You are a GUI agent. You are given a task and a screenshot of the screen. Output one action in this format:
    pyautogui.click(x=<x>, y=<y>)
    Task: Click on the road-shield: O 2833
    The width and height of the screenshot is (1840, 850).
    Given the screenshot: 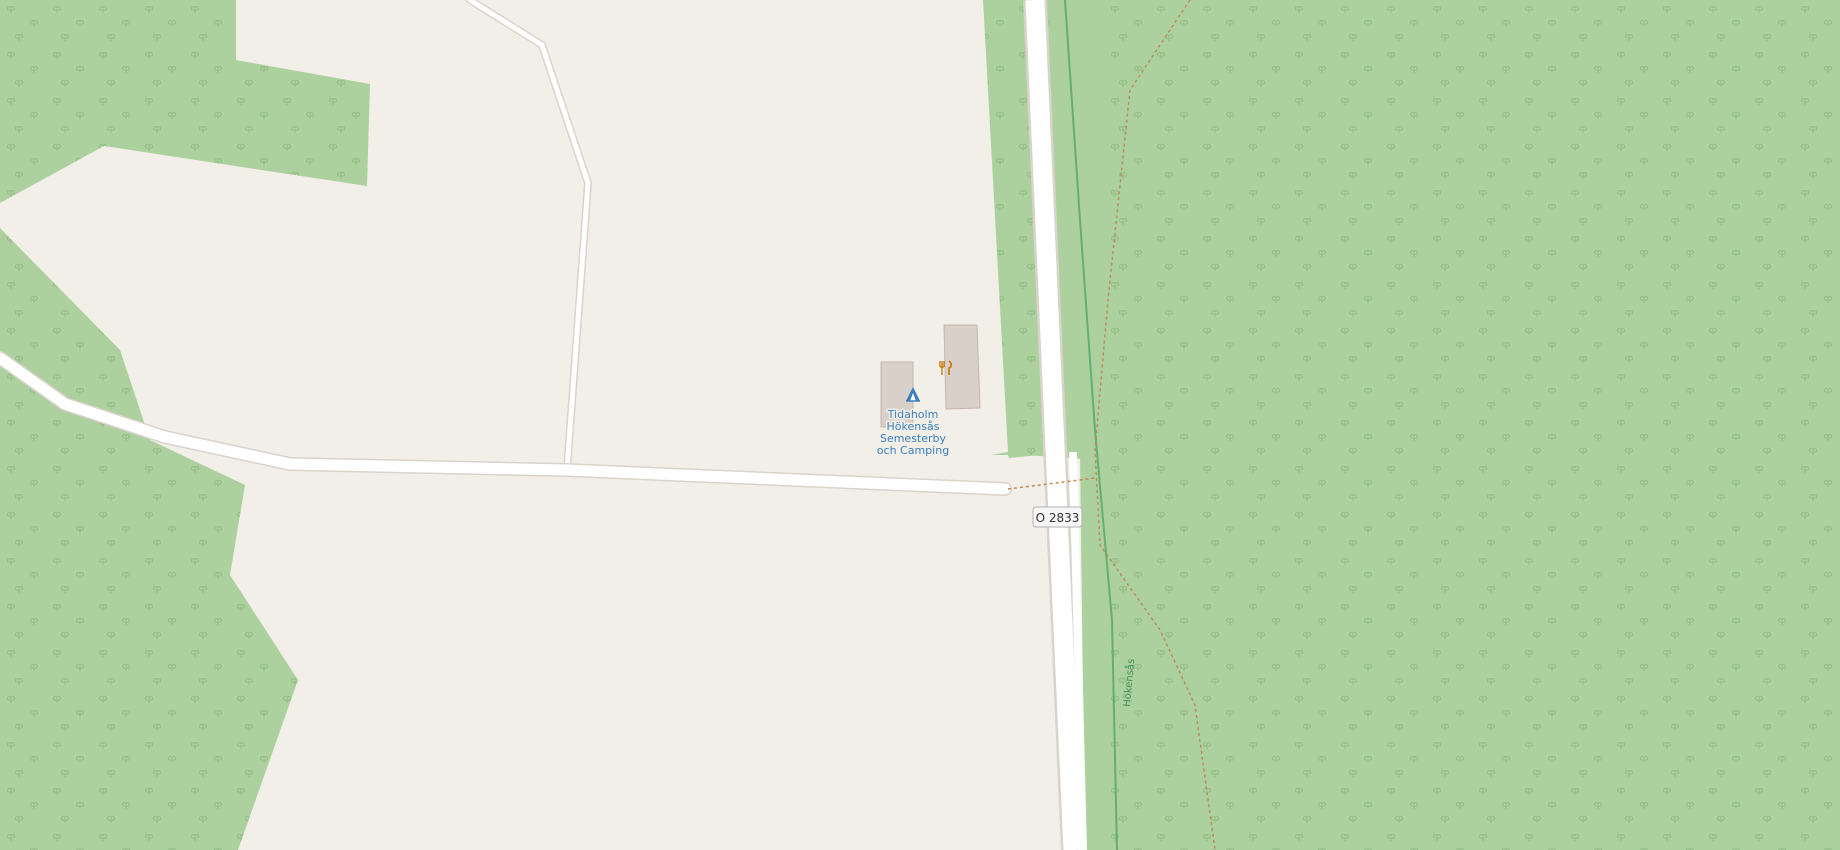 What is the action you would take?
    pyautogui.click(x=1057, y=517)
    